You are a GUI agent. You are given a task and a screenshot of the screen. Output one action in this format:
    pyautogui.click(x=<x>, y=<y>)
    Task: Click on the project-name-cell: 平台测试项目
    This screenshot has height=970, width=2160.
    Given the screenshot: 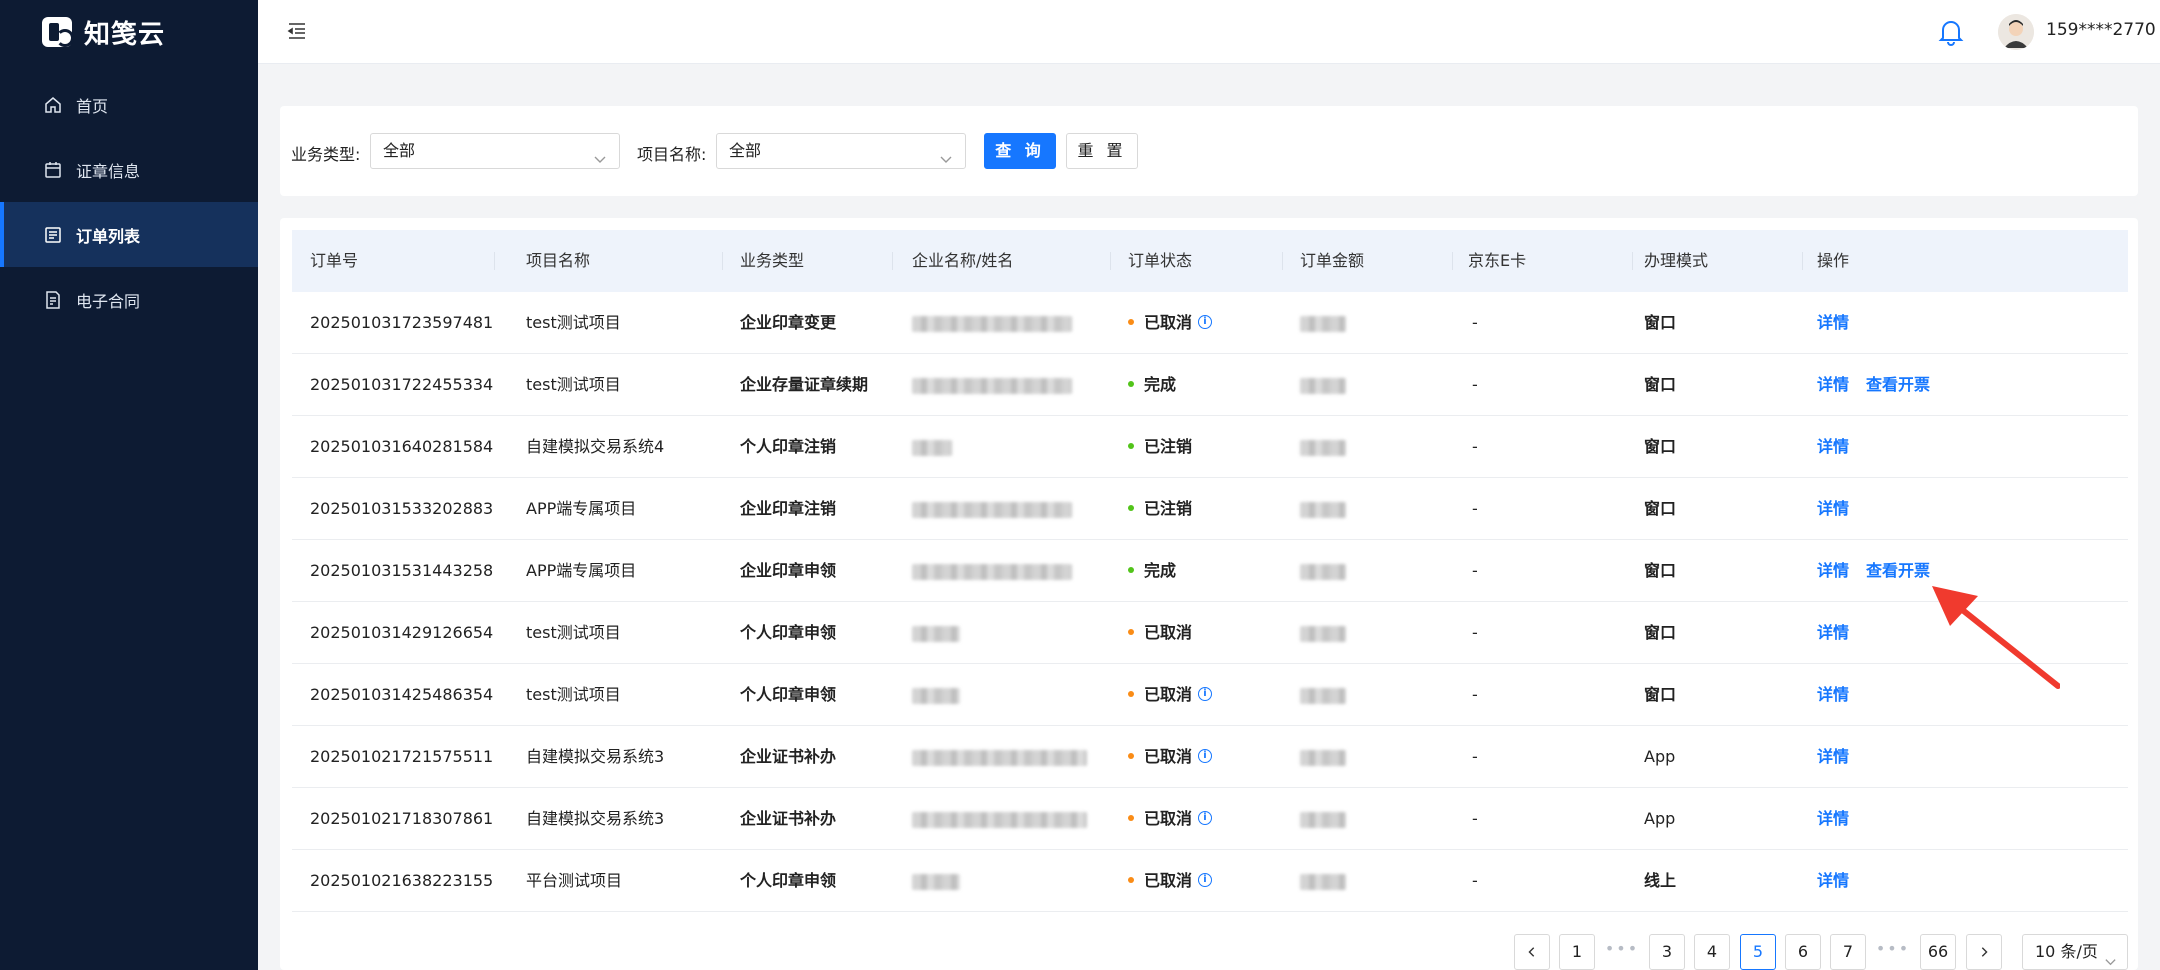 What is the action you would take?
    pyautogui.click(x=574, y=880)
    